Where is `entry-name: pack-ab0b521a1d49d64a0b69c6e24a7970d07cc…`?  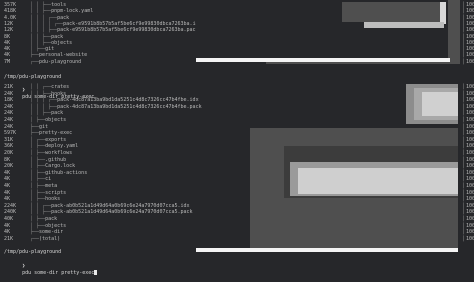
entry-name: pack-ab0b521a1d49d64a0b69c6e24a7970d07cc… is located at coordinates (120, 205).